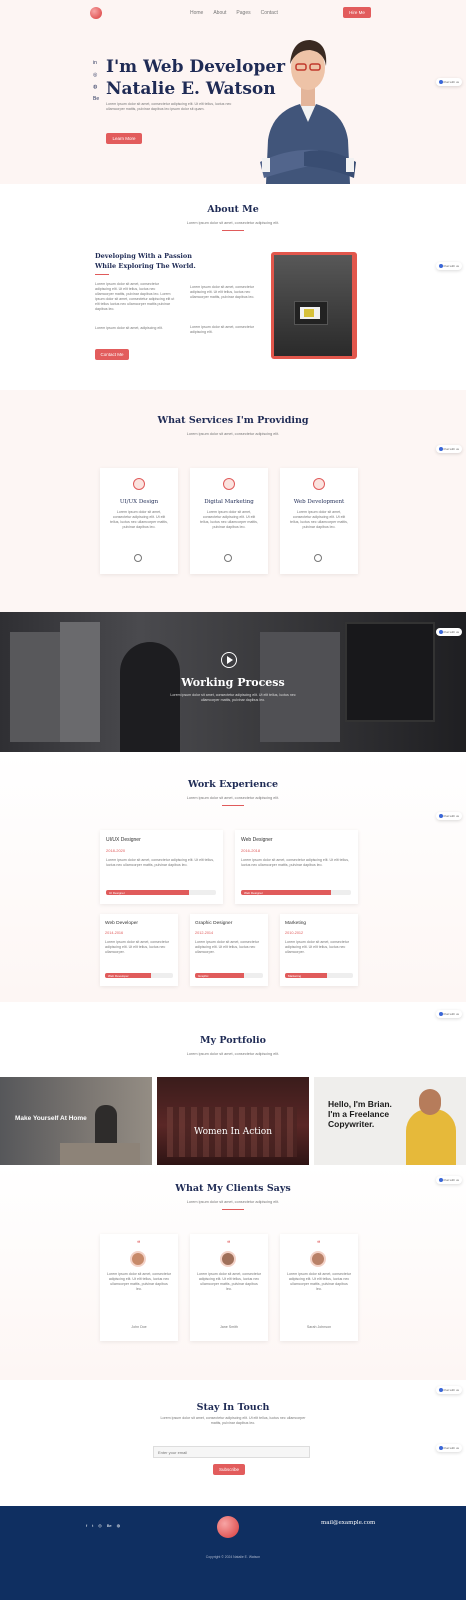 This screenshot has height=1600, width=466. I want to click on play-icon, so click(229, 660).